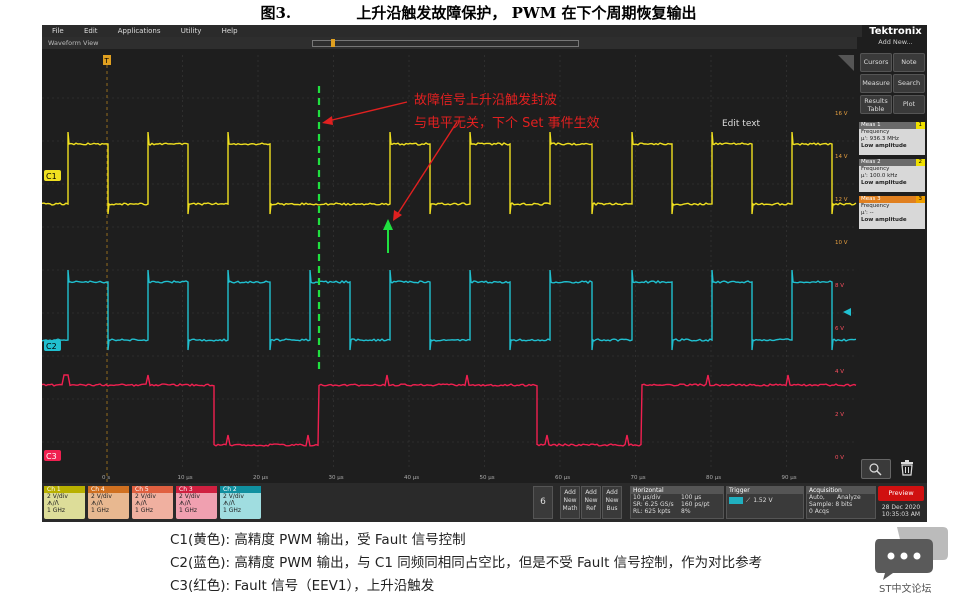 This screenshot has height=603, width=957. What do you see at coordinates (591, 502) in the screenshot?
I see `add-new-ref-button: Add New Ref` at bounding box center [591, 502].